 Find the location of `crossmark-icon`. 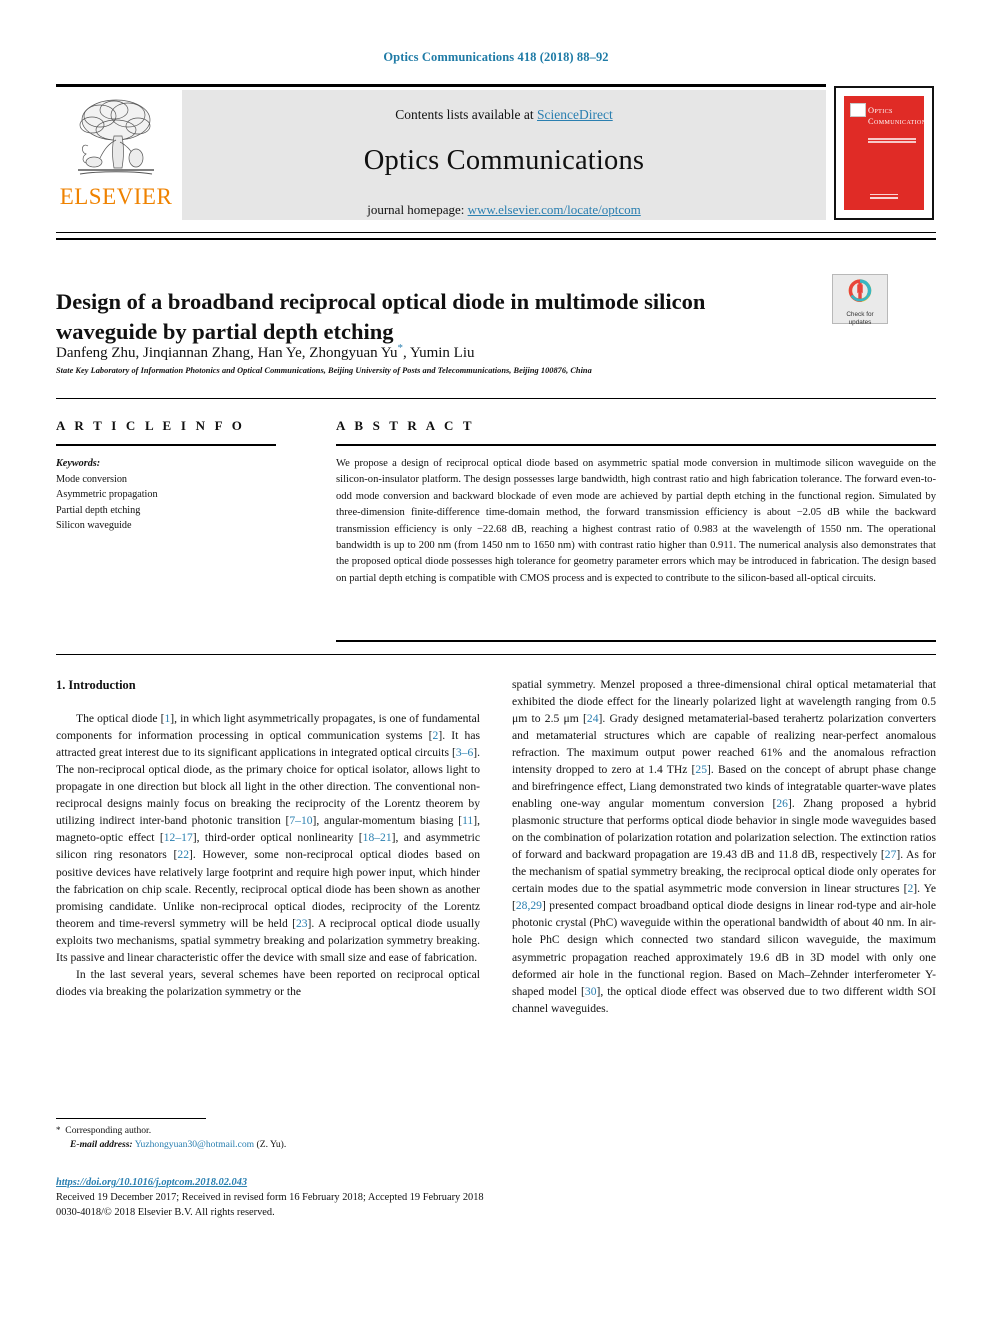

crossmark-icon is located at coordinates (860, 290).